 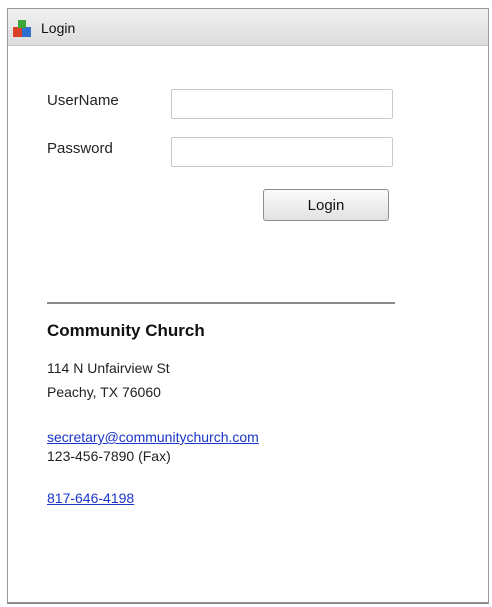 I want to click on window-title: Login, so click(x=58, y=28).